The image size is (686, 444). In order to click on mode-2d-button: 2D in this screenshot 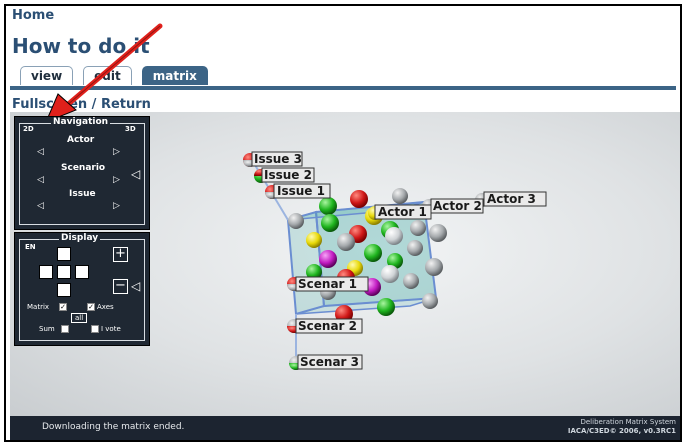, I will do `click(28, 129)`.